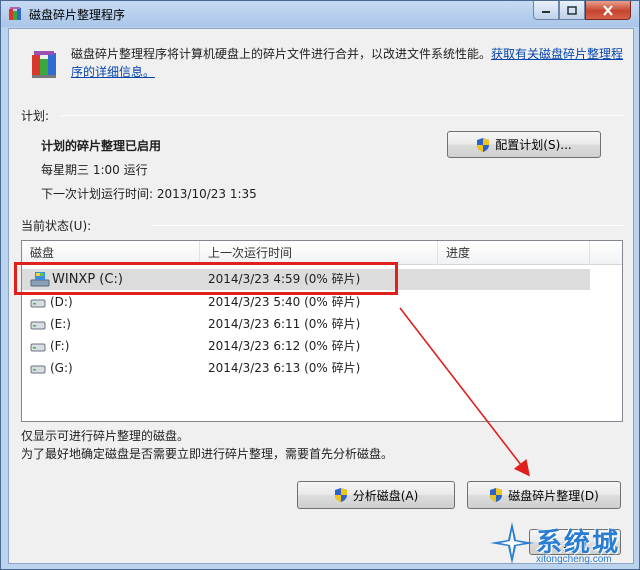 The image size is (640, 570). Describe the element at coordinates (207, 454) in the screenshot. I see `note-line-2: 为了最好地确定磁盘是否需要立即进行碎片整理，需要首先分析磁盘。` at that location.